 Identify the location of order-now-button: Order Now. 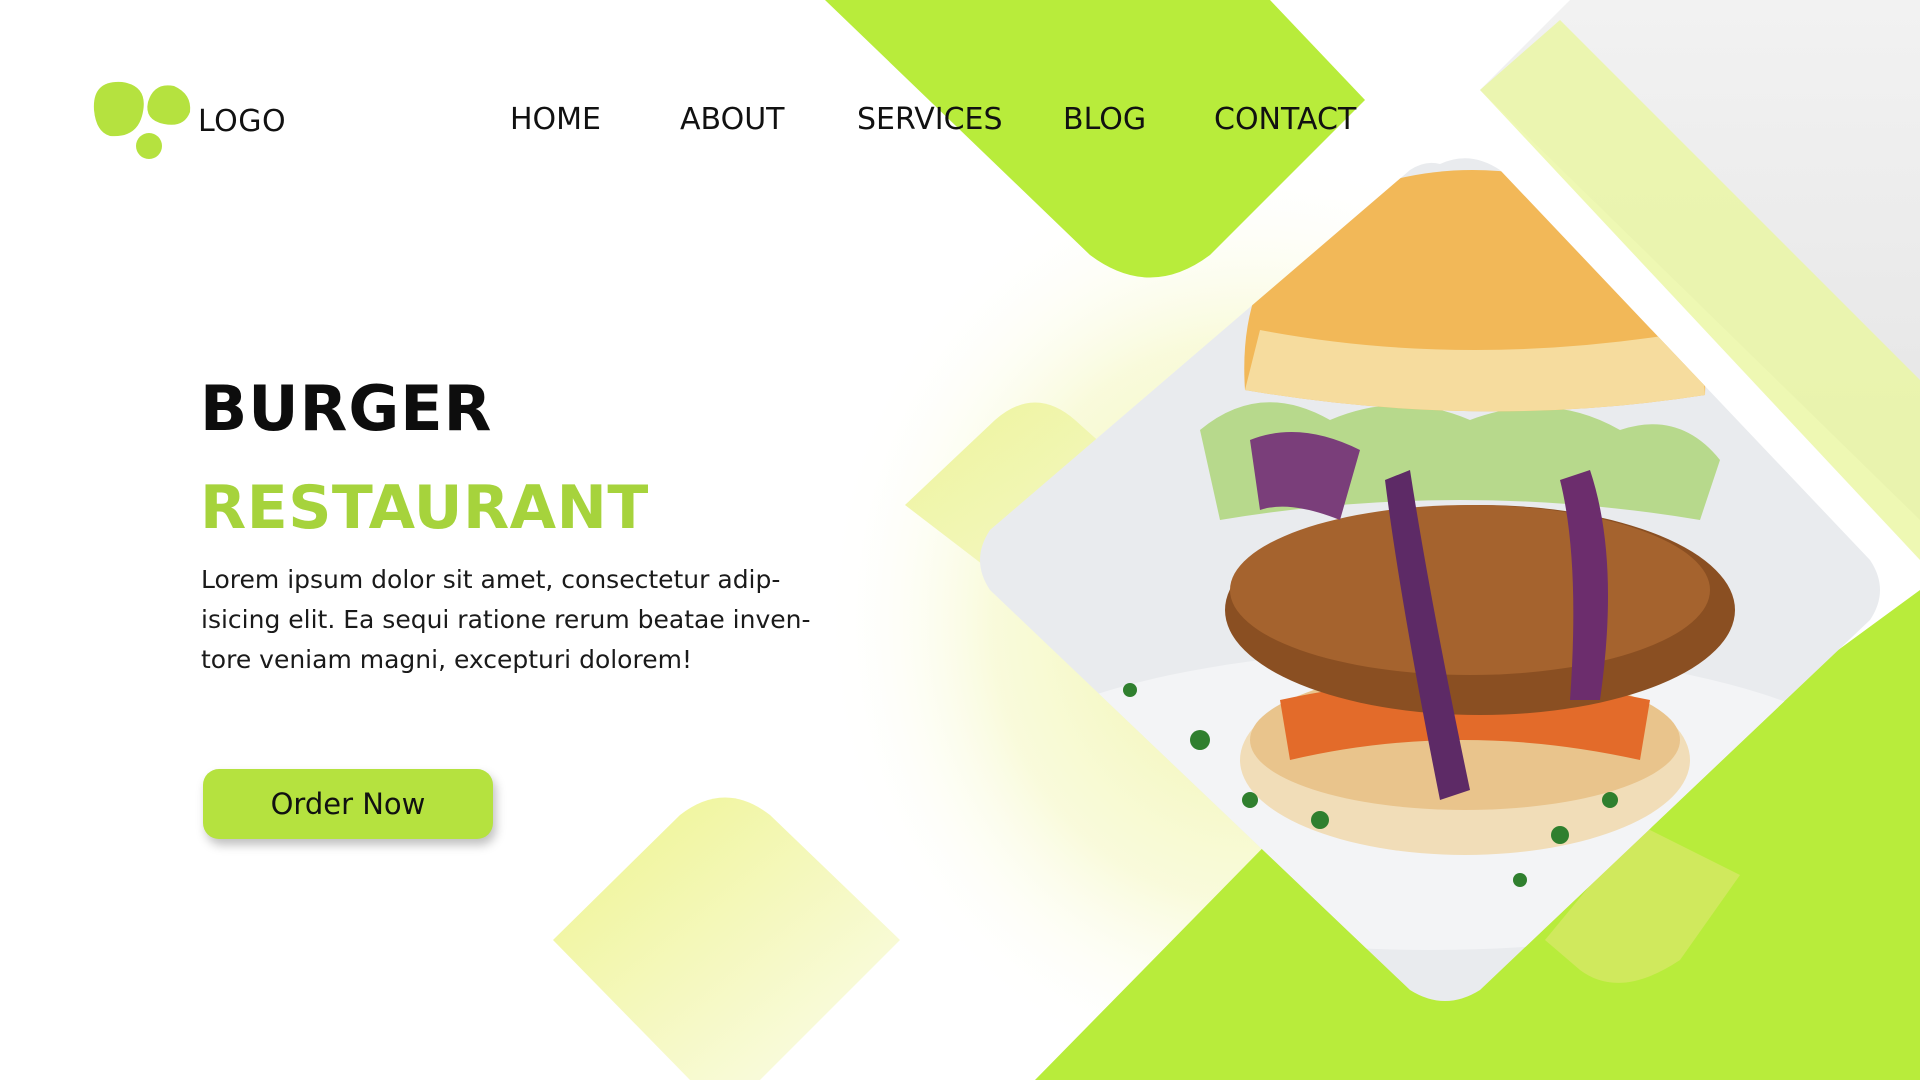
(348, 804).